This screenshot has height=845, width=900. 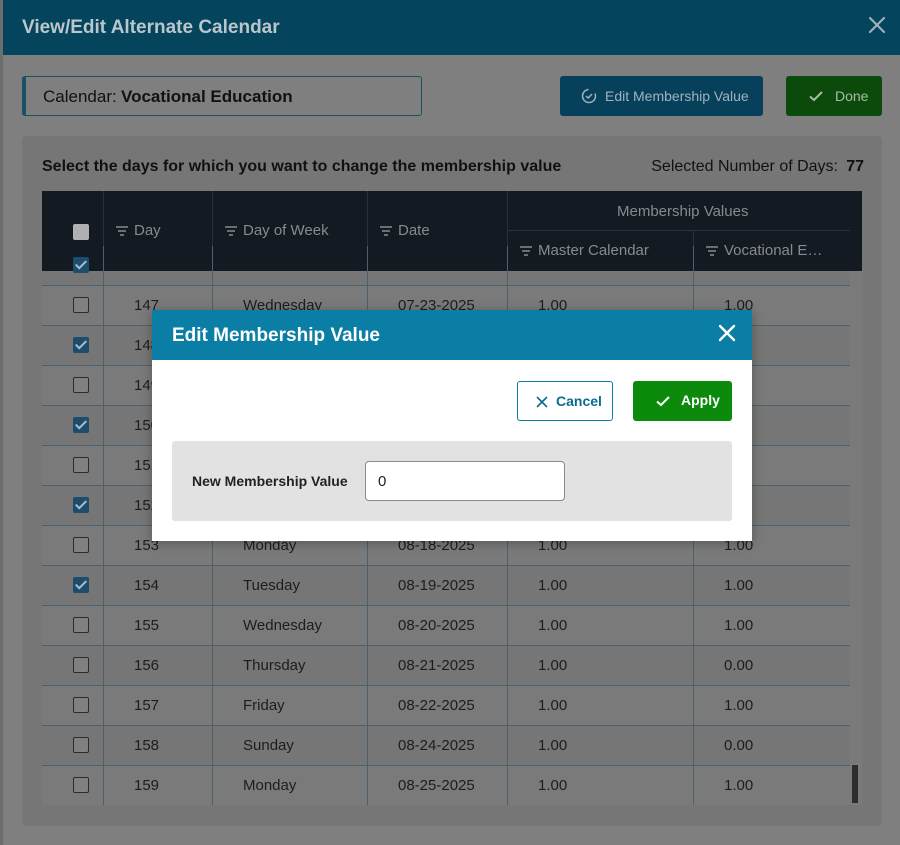 What do you see at coordinates (436, 785) in the screenshot?
I see `cell-date: 08-25-2025` at bounding box center [436, 785].